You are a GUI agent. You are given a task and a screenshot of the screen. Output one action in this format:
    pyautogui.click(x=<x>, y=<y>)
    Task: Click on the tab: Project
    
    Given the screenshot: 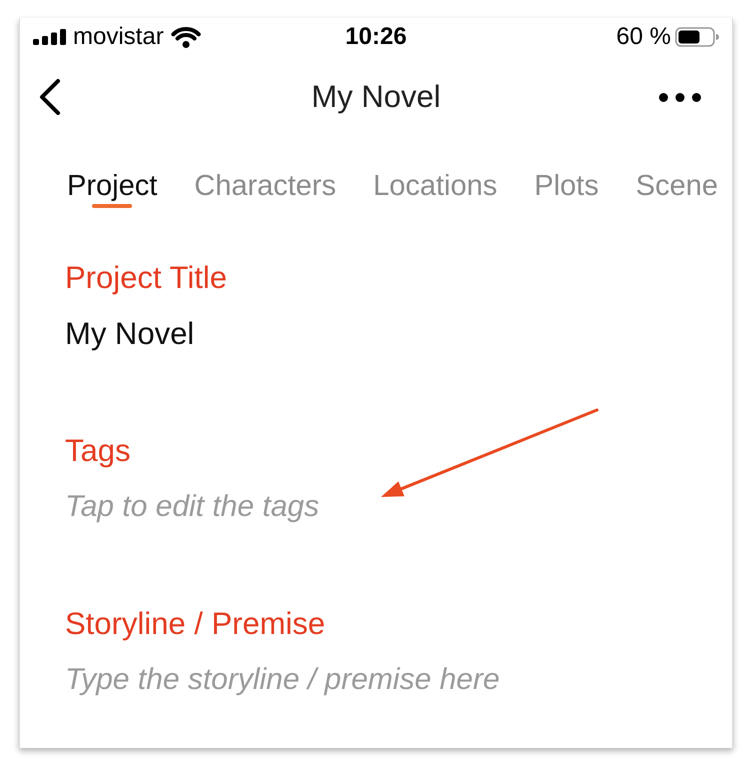 What is the action you would take?
    pyautogui.click(x=112, y=188)
    